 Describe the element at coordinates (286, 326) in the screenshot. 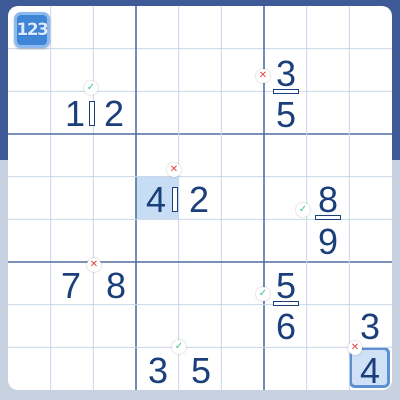

I see `clue-denominator: 6` at that location.